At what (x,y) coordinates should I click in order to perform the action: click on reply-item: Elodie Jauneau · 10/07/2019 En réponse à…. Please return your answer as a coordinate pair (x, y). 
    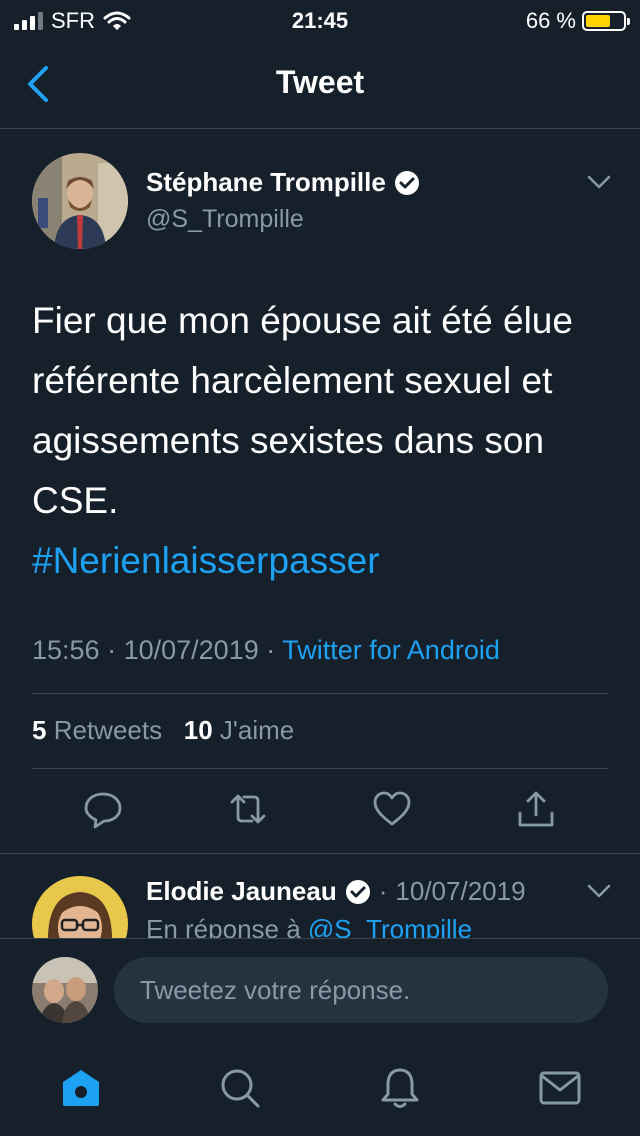
    Looking at the image, I should click on (320, 896).